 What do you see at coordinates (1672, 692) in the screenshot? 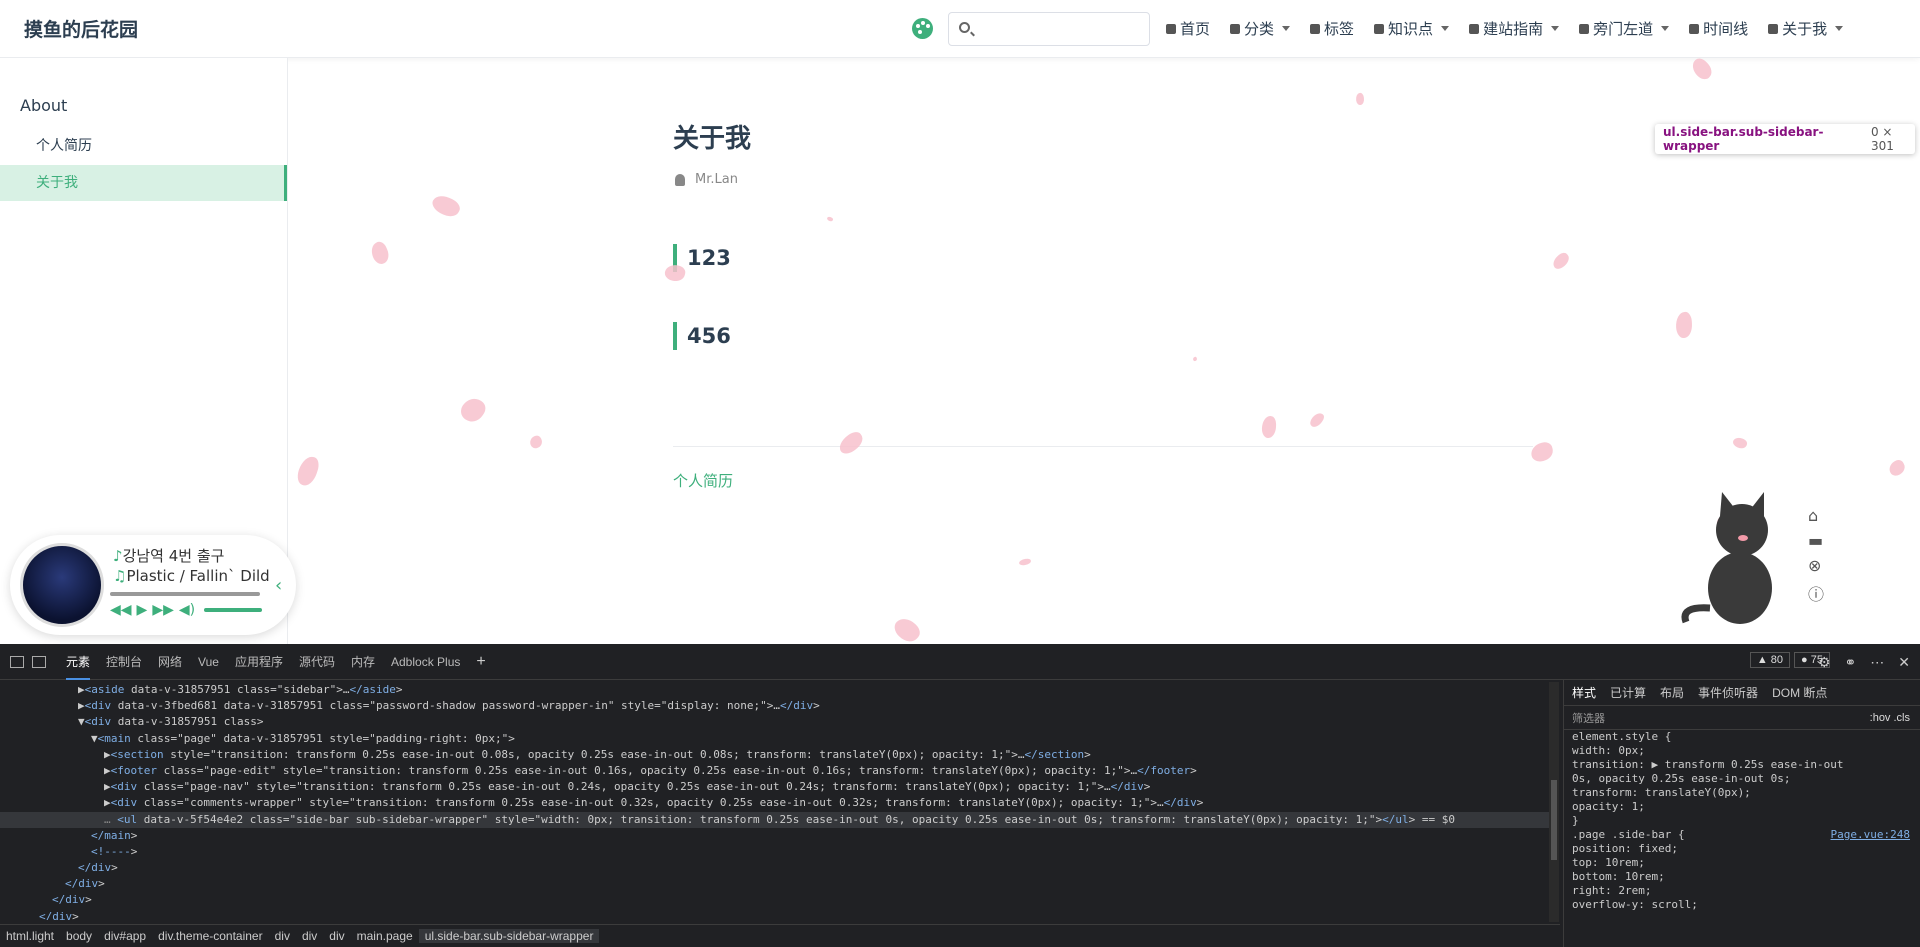
I see `styles-tab: 布局` at bounding box center [1672, 692].